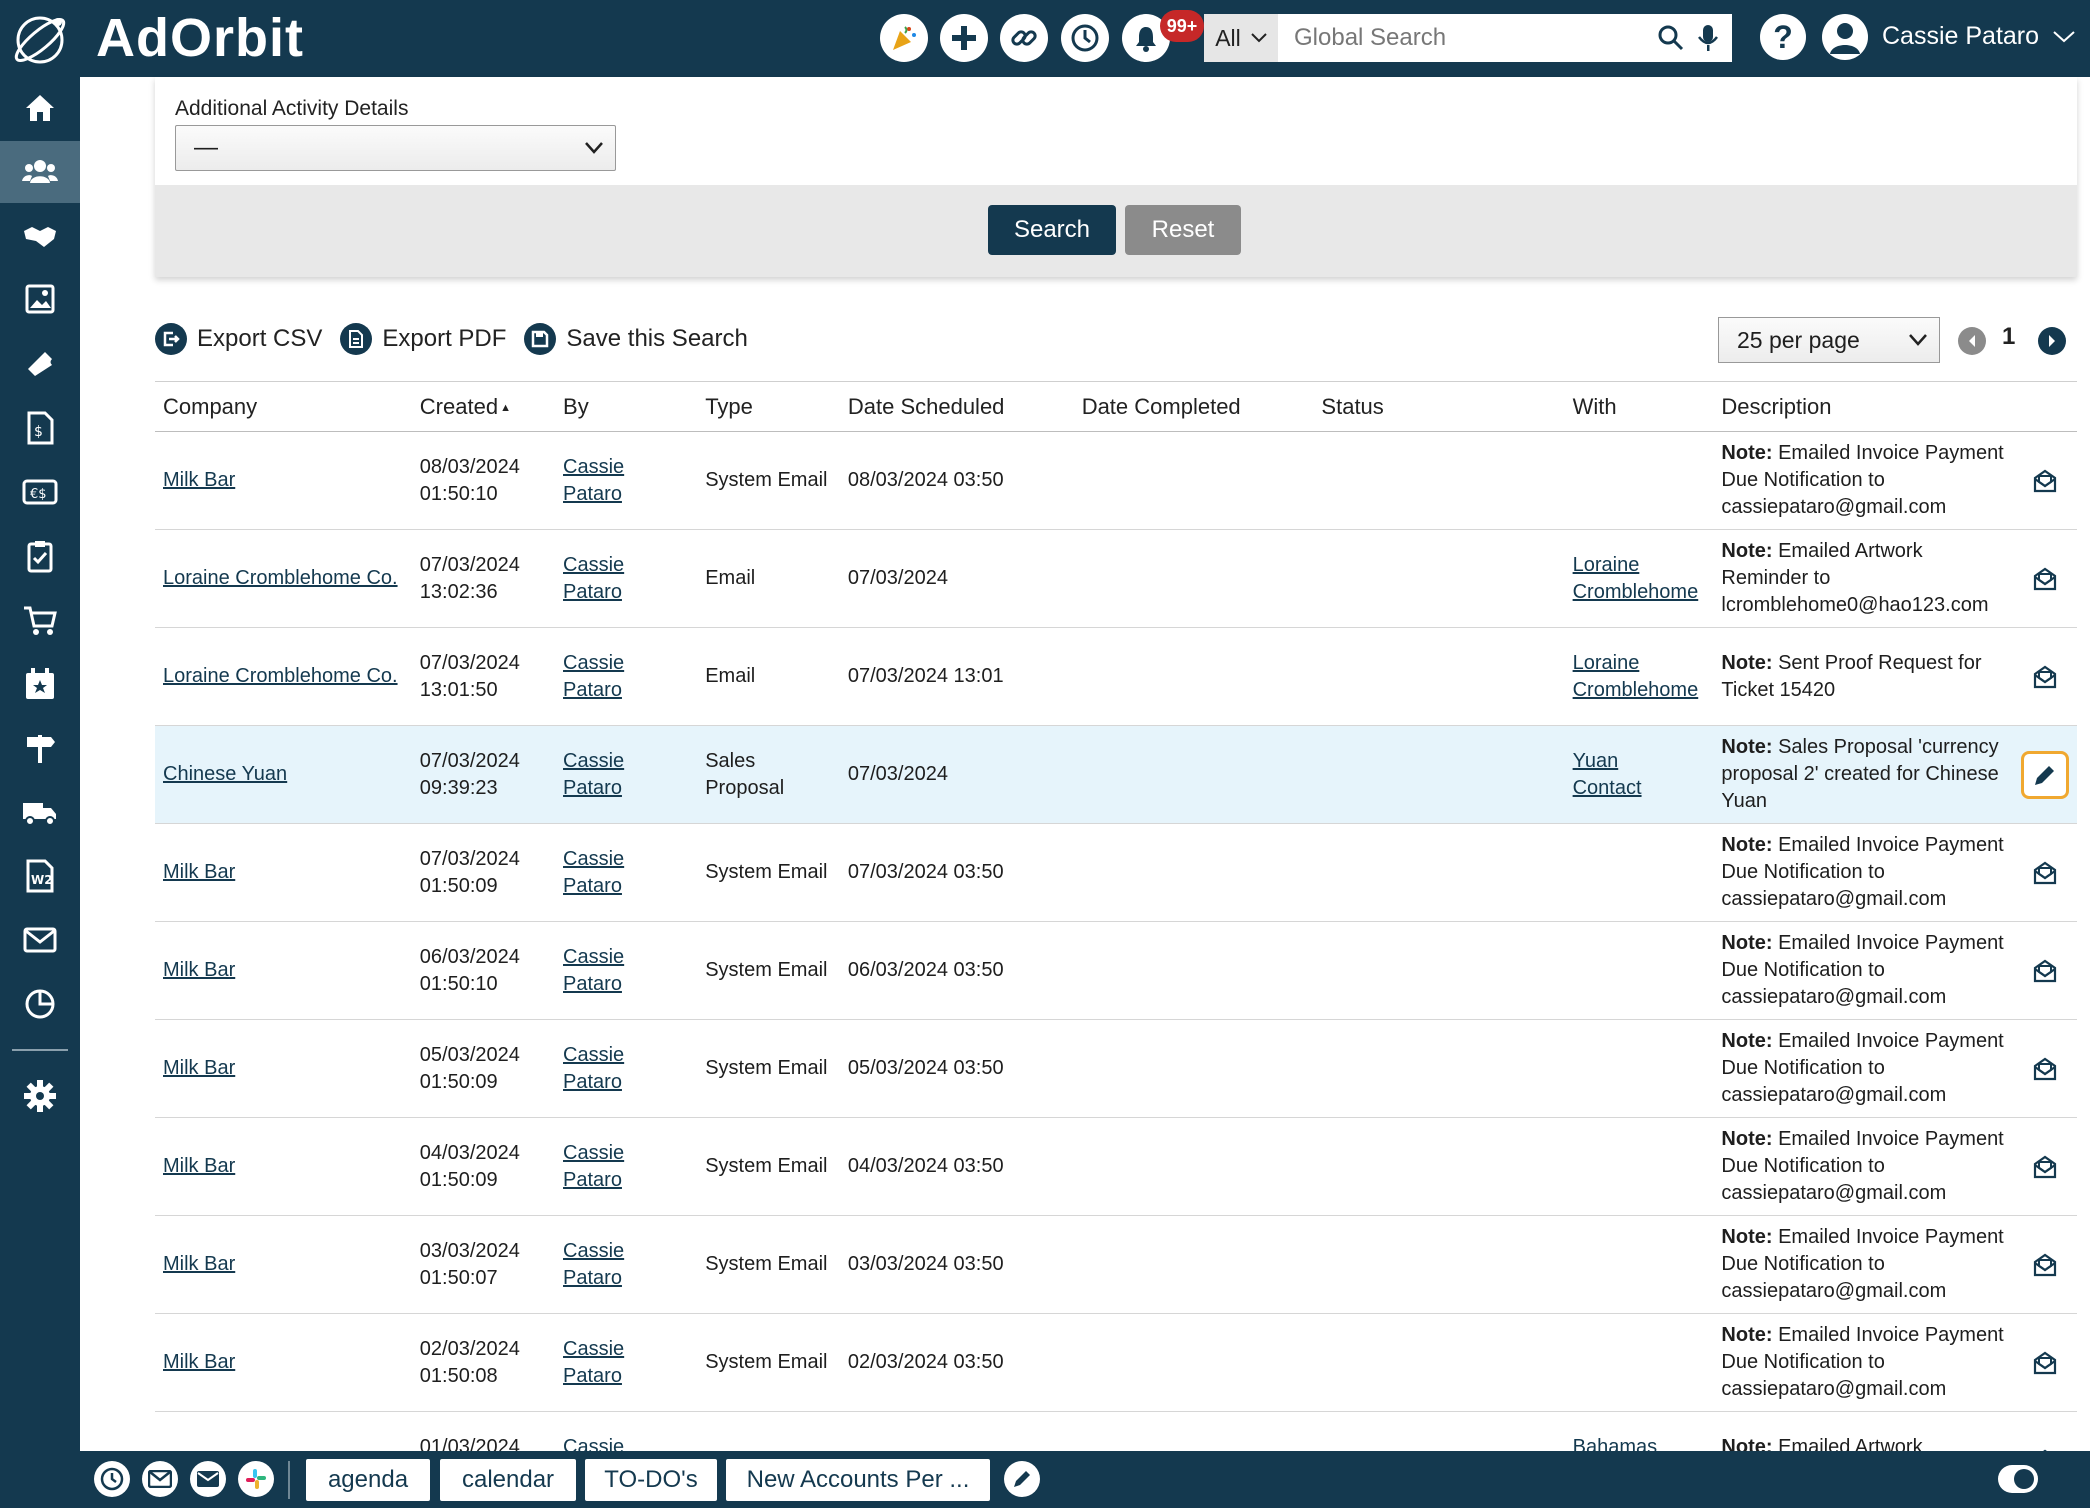 This screenshot has width=2090, height=1508. I want to click on sidebar-item-home, so click(40, 108).